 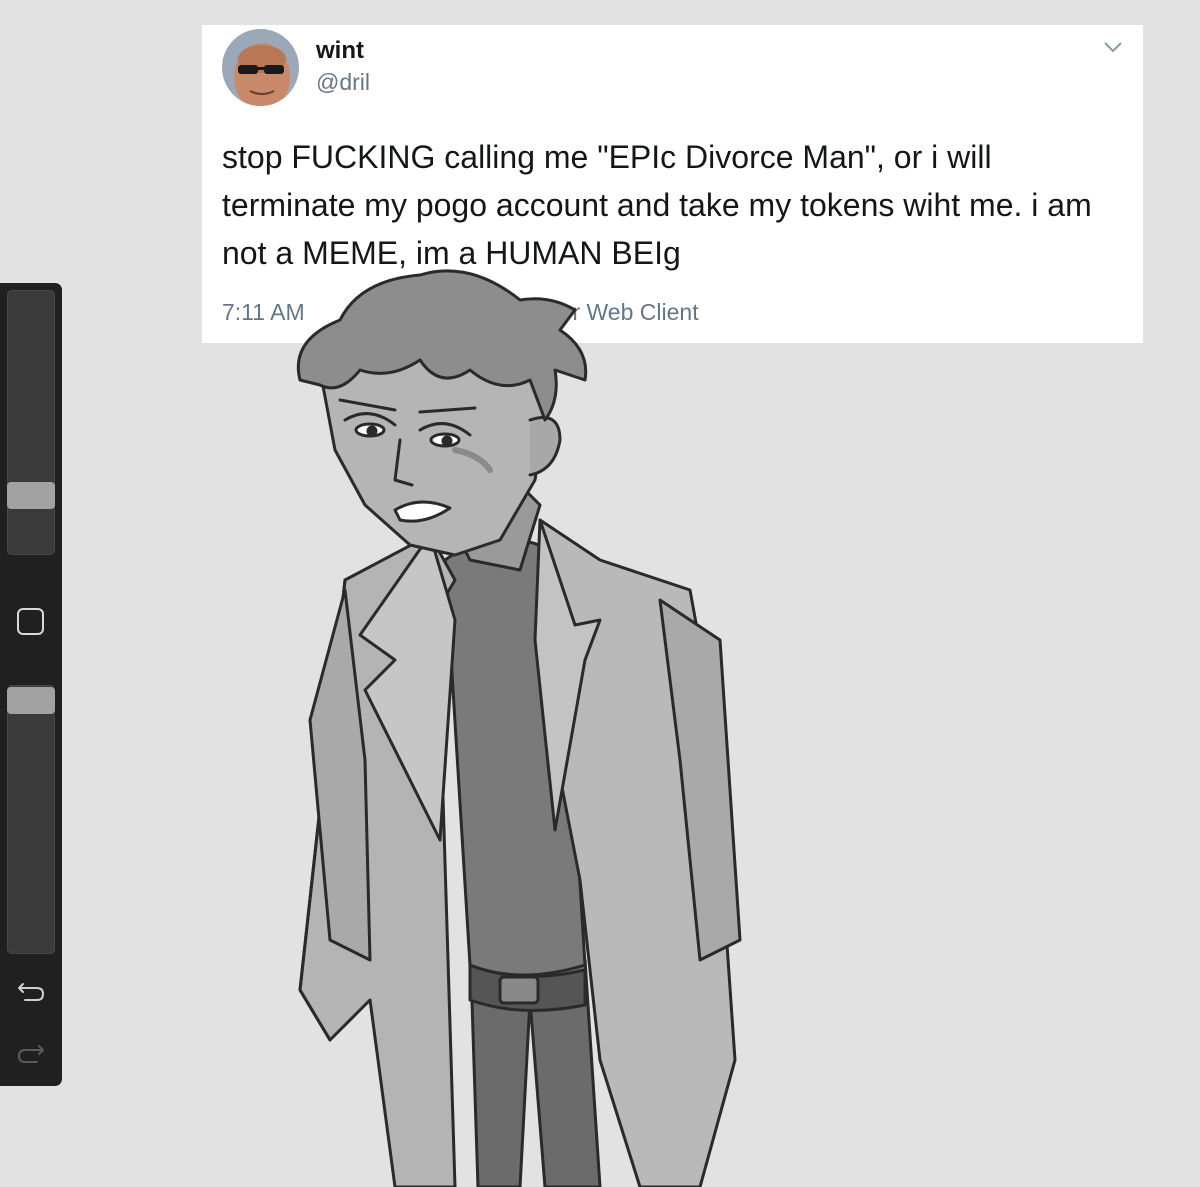 What do you see at coordinates (31, 495) in the screenshot?
I see `brush-size-thumb` at bounding box center [31, 495].